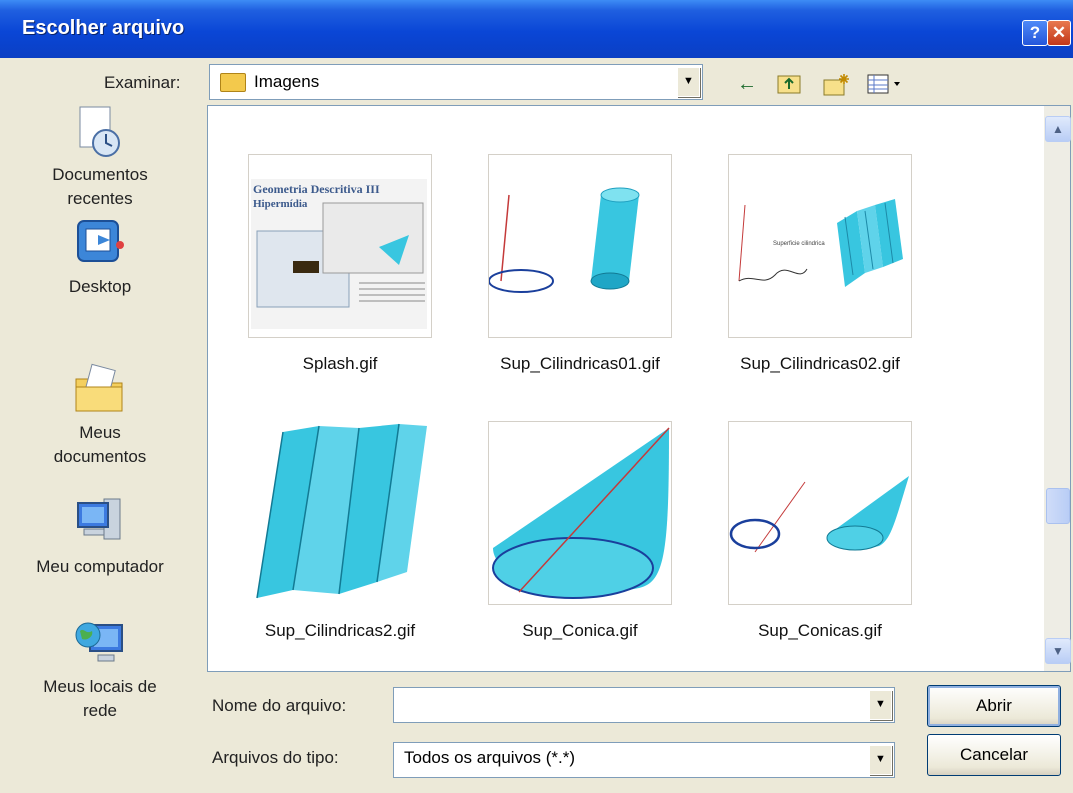  I want to click on file-name: Sup_Cilindricas01.gif, so click(580, 363).